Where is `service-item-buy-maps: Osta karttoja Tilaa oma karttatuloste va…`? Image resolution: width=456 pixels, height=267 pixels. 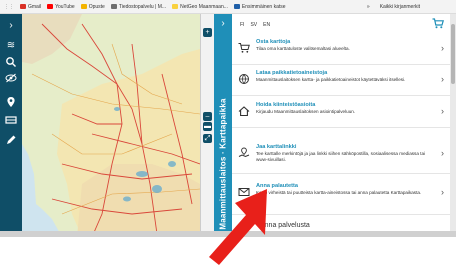 service-item-buy-maps: Osta karttoja Tilaa oma karttatuloste va… is located at coordinates (341, 49).